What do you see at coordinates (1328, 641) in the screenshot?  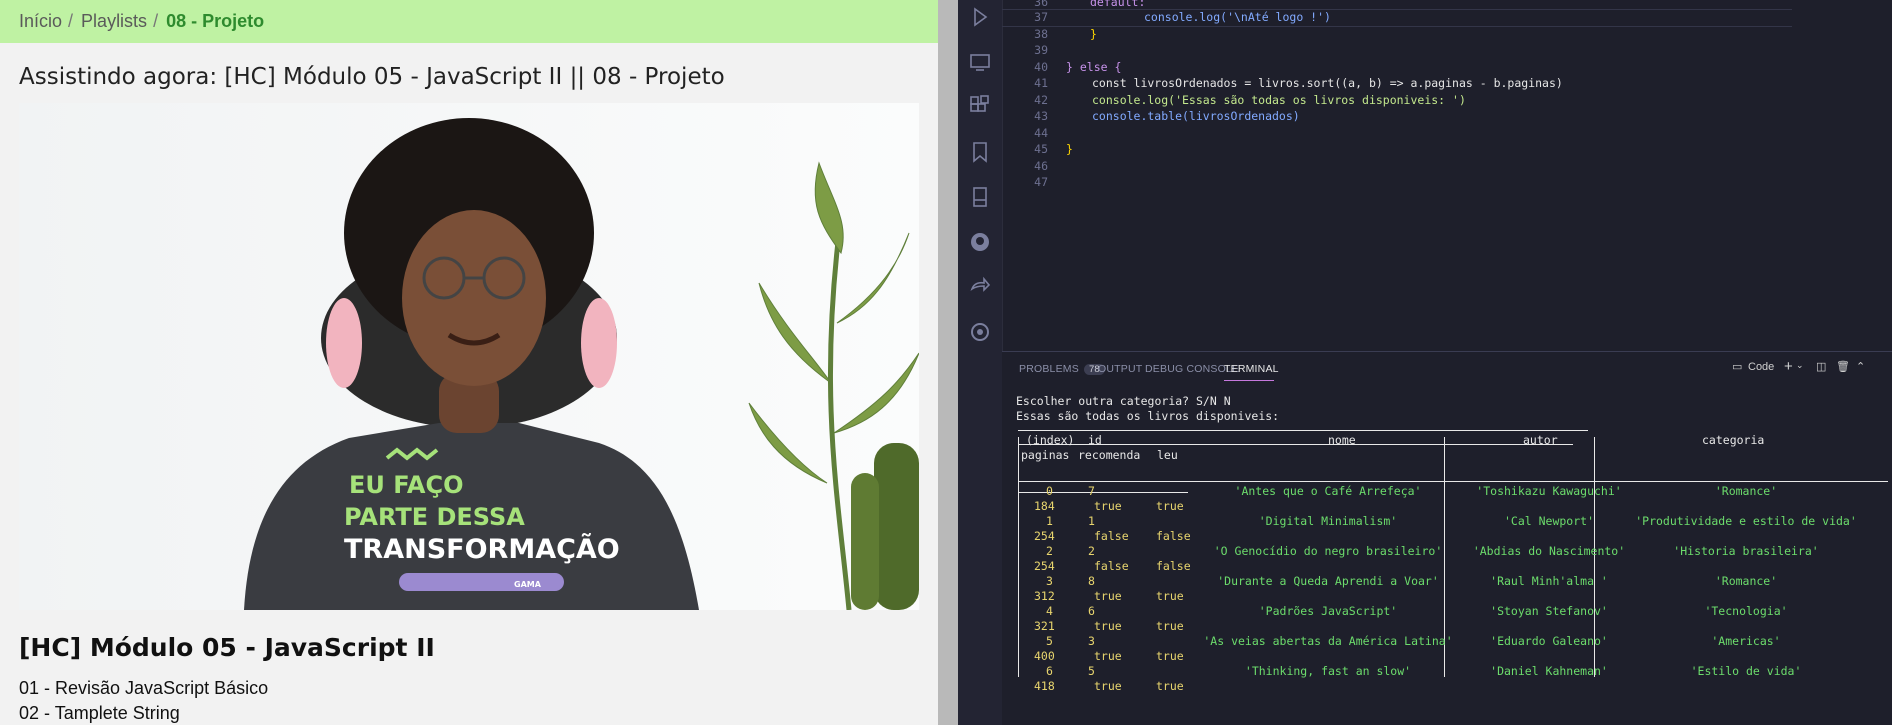 I see `table-cell-nome: 'As veias abertas da América Latina'` at bounding box center [1328, 641].